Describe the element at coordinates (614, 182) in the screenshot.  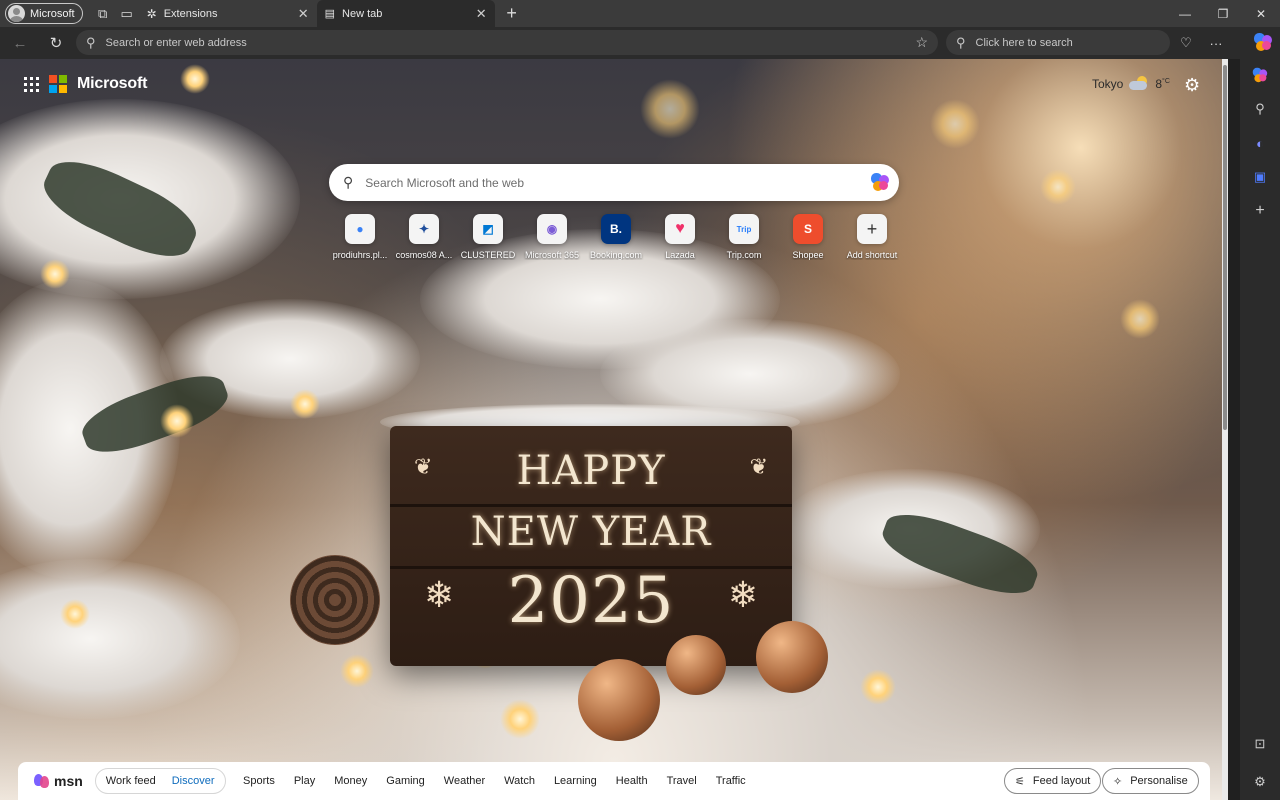
I see `search-box: ⚲ Search Microsoft and the web` at that location.